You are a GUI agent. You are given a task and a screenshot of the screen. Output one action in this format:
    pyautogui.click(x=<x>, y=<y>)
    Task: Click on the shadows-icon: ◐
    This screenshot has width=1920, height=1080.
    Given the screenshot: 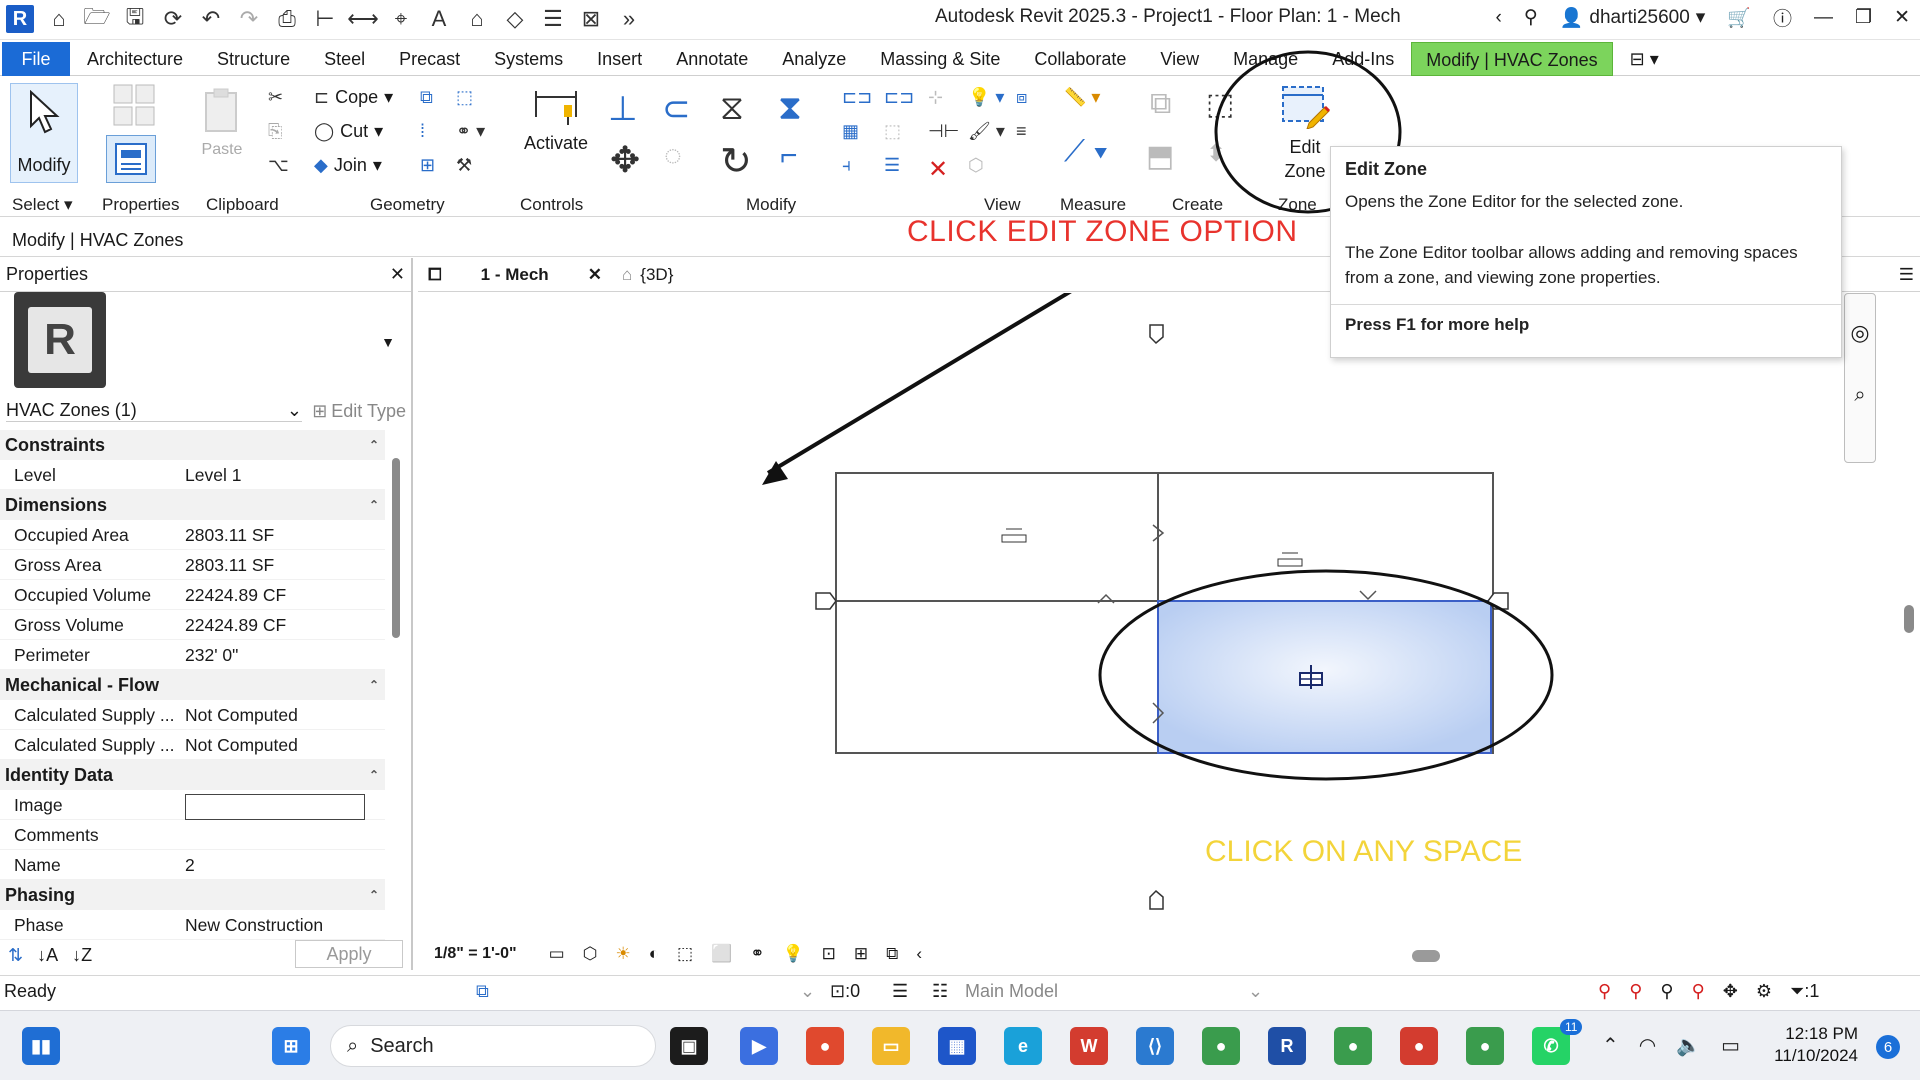 What is the action you would take?
    pyautogui.click(x=654, y=954)
    